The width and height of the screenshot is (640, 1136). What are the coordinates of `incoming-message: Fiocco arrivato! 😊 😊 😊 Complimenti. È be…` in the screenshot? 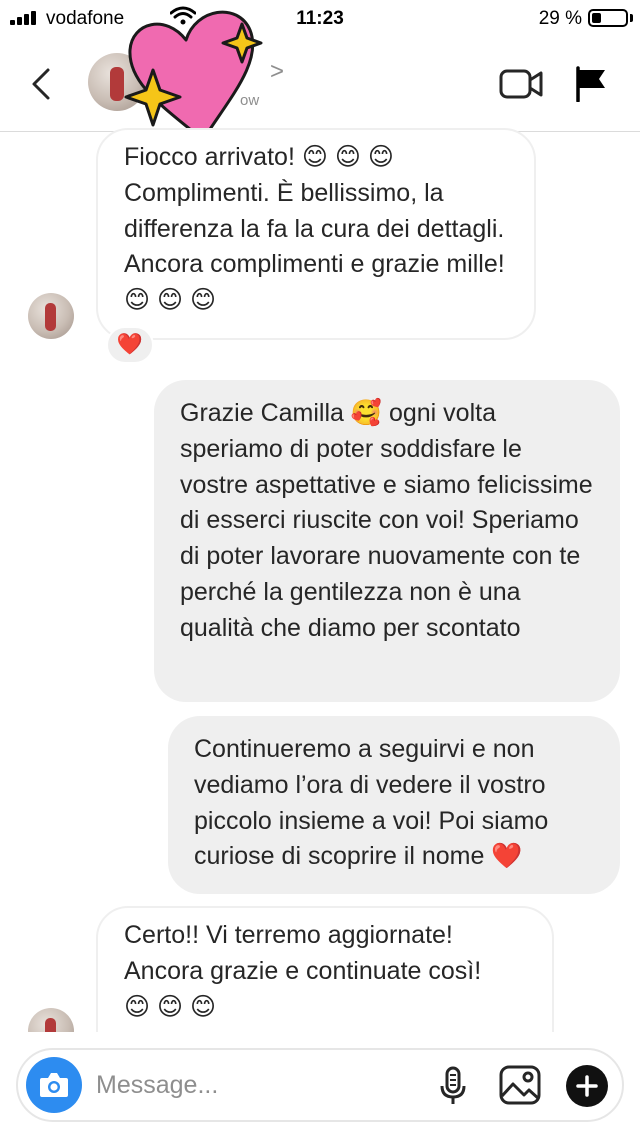 It's located at (316, 234).